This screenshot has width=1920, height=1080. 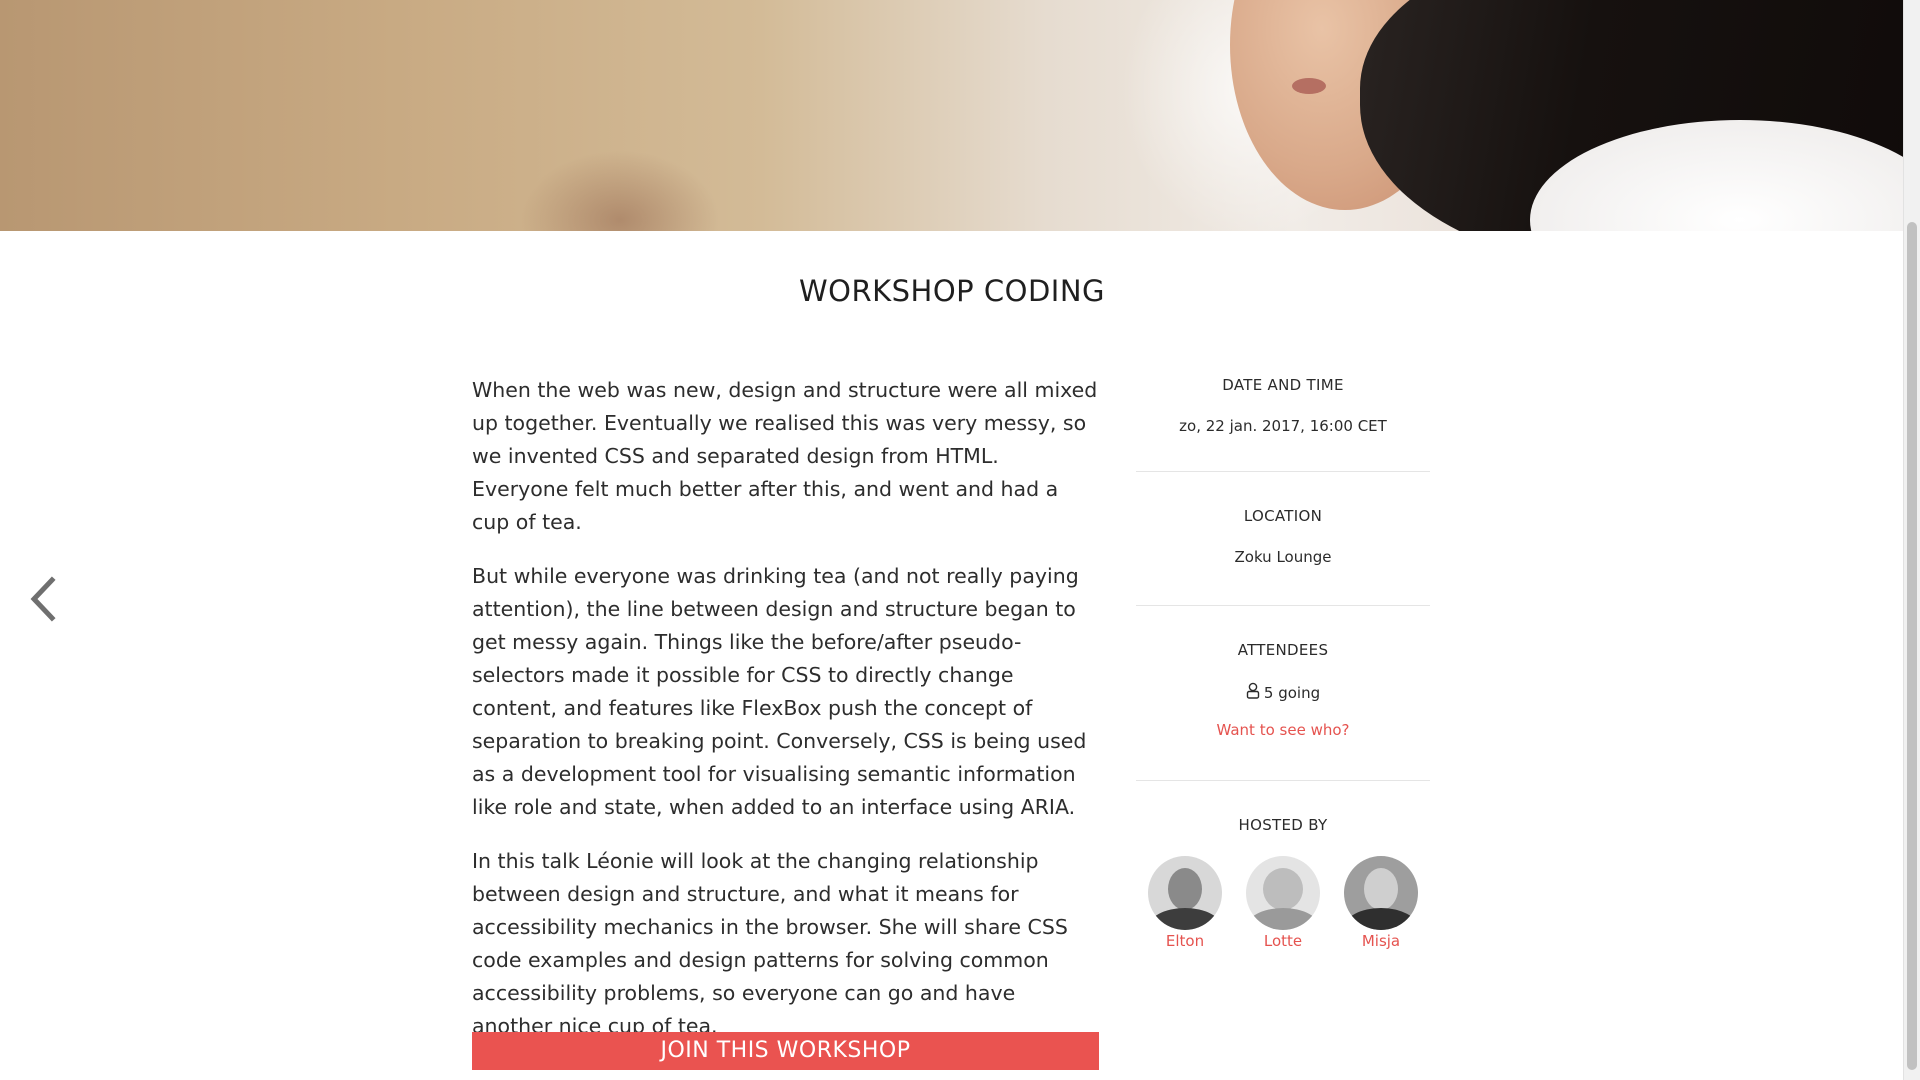 I want to click on hosts-section: HOSTED BY Elton Lotte Misja, so click(x=1283, y=865).